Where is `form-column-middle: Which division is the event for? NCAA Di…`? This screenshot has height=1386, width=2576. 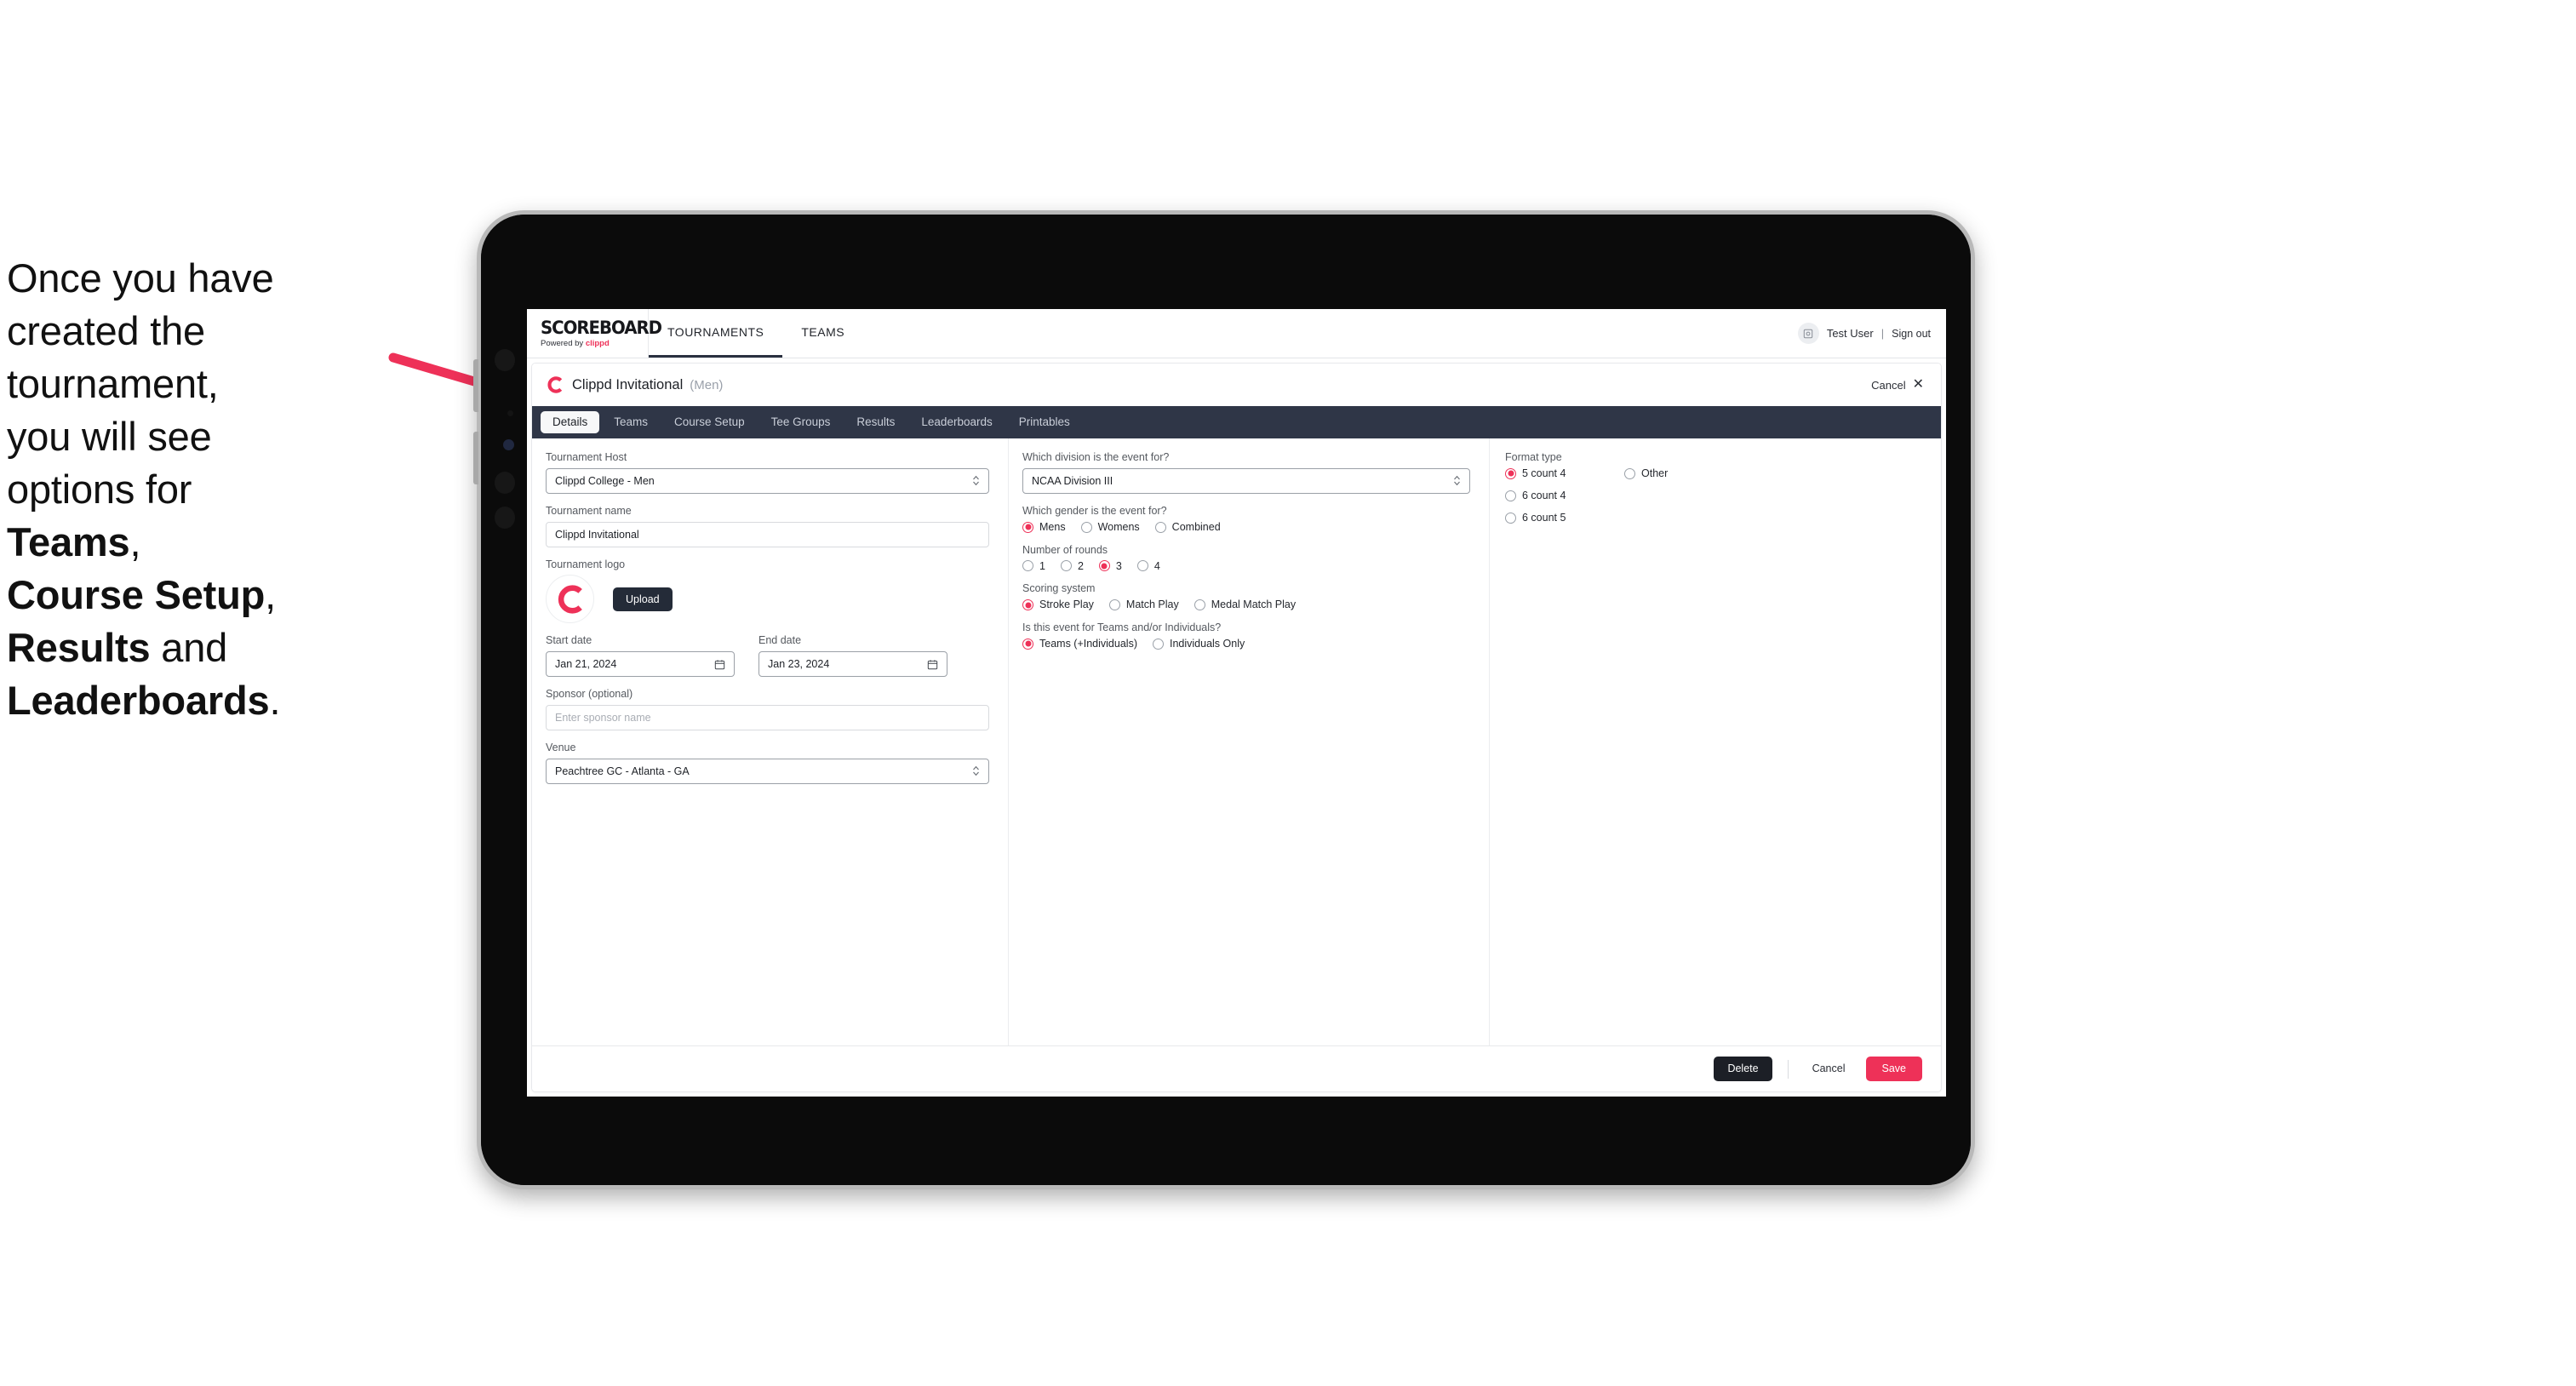
form-column-middle: Which division is the event for? NCAA Di… is located at coordinates (1249, 741).